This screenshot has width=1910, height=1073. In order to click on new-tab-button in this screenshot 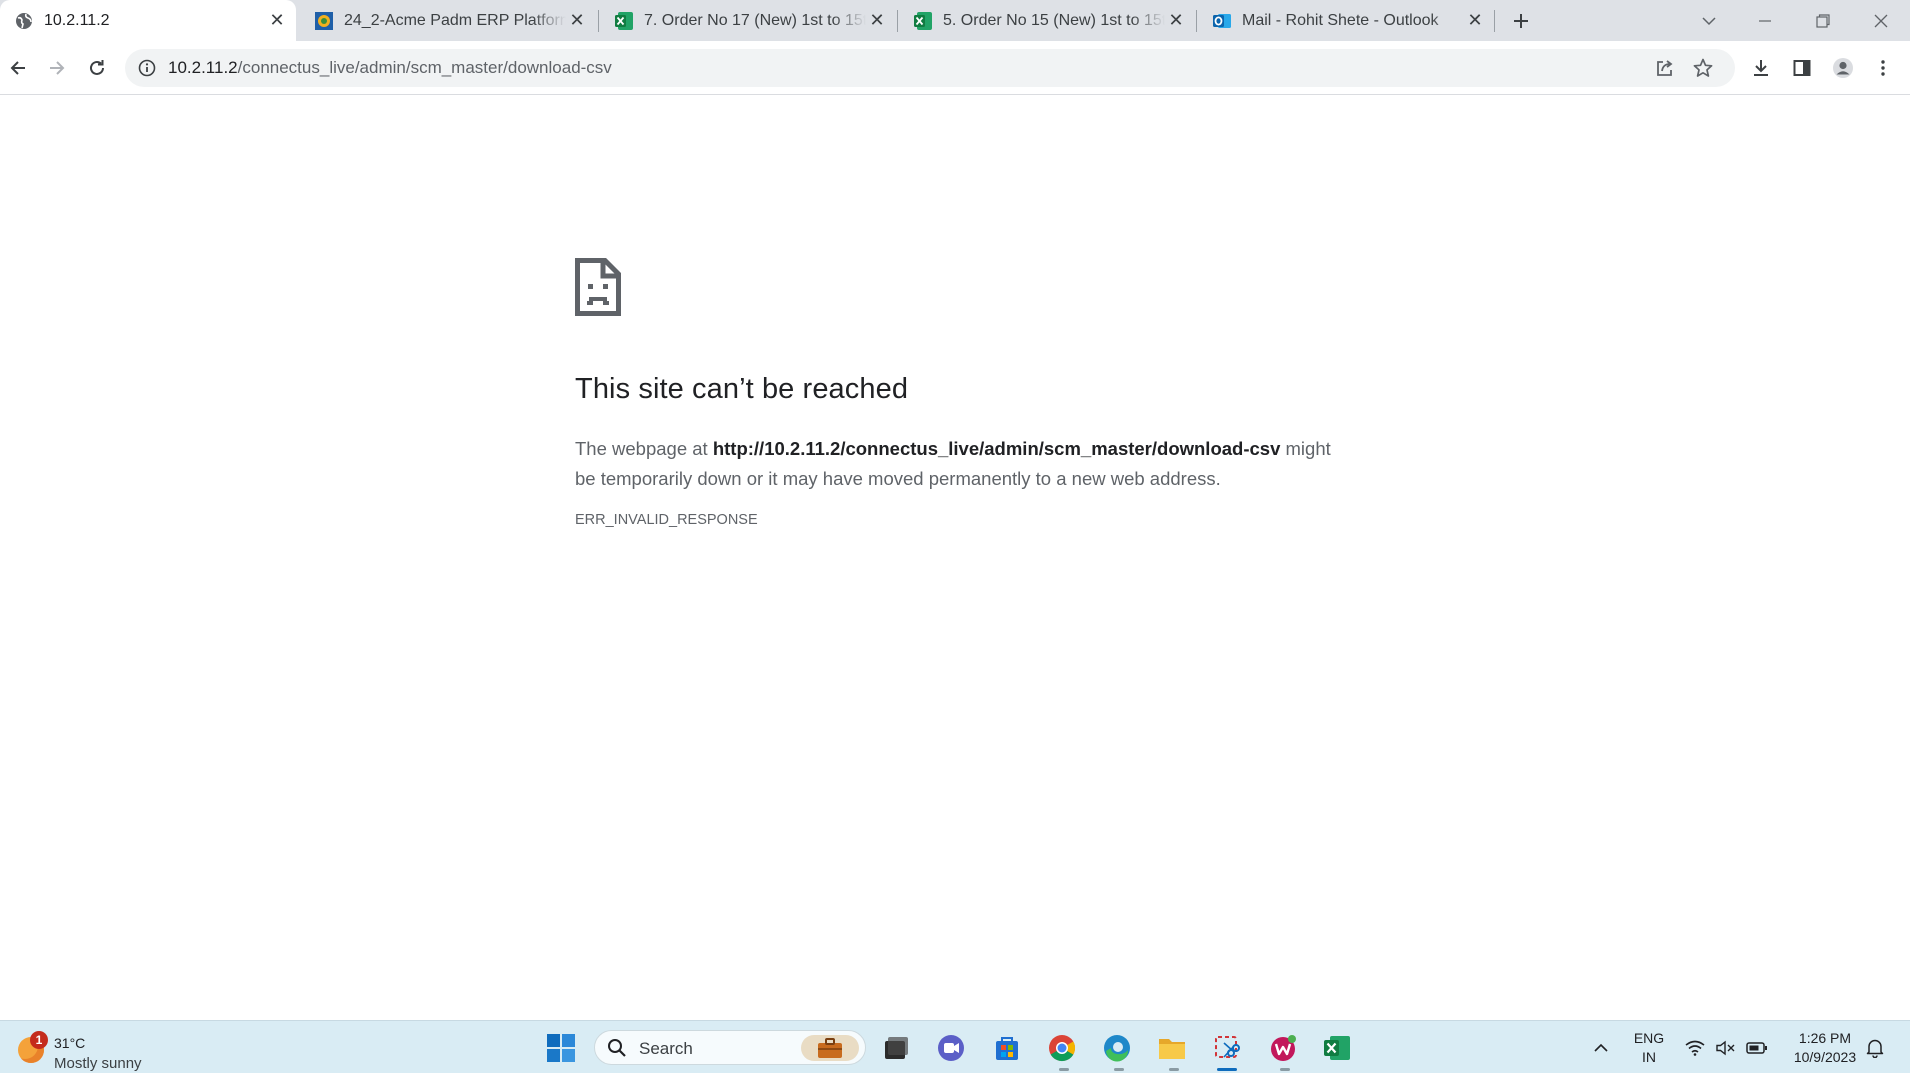, I will do `click(1521, 21)`.